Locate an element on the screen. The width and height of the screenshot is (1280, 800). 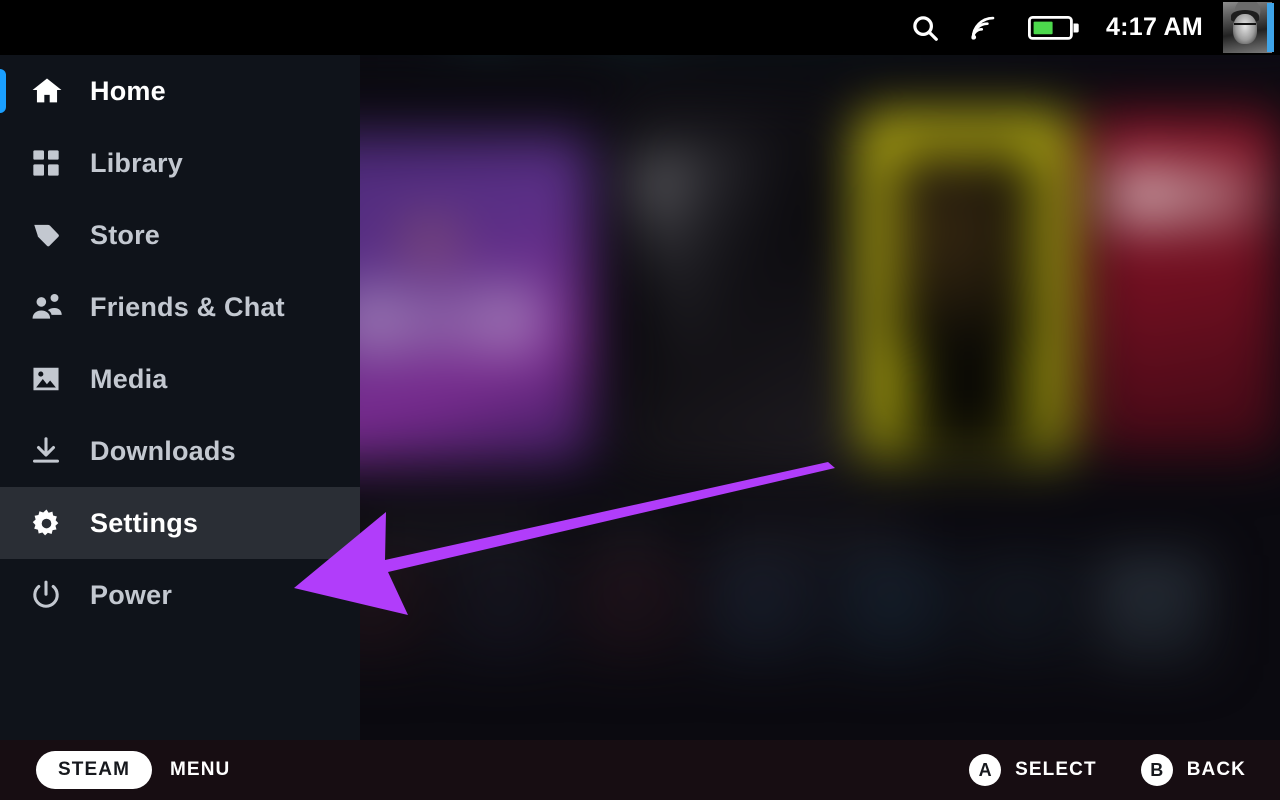
sidebar-item-label: Store is located at coordinates (125, 234).